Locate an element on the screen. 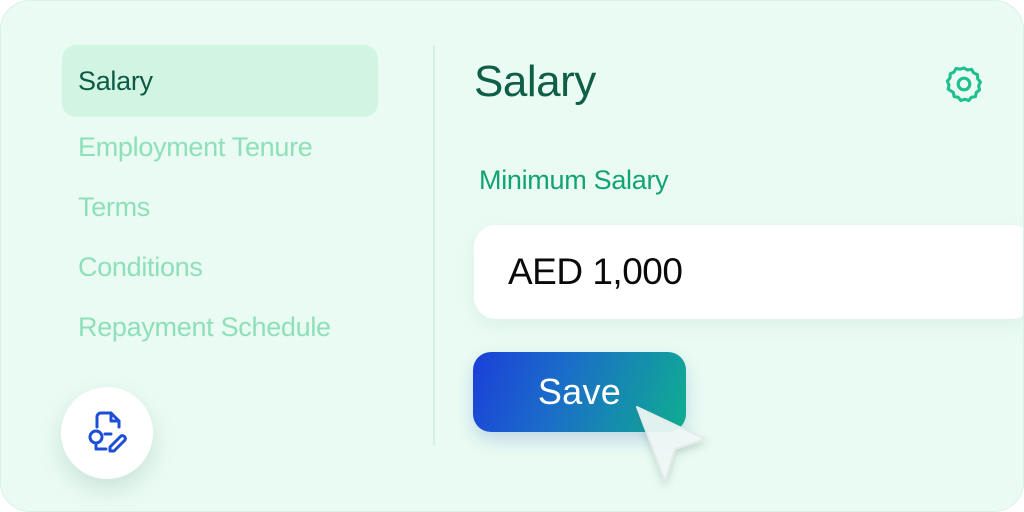 This screenshot has width=1024, height=512. document-edit-icon is located at coordinates (107, 433).